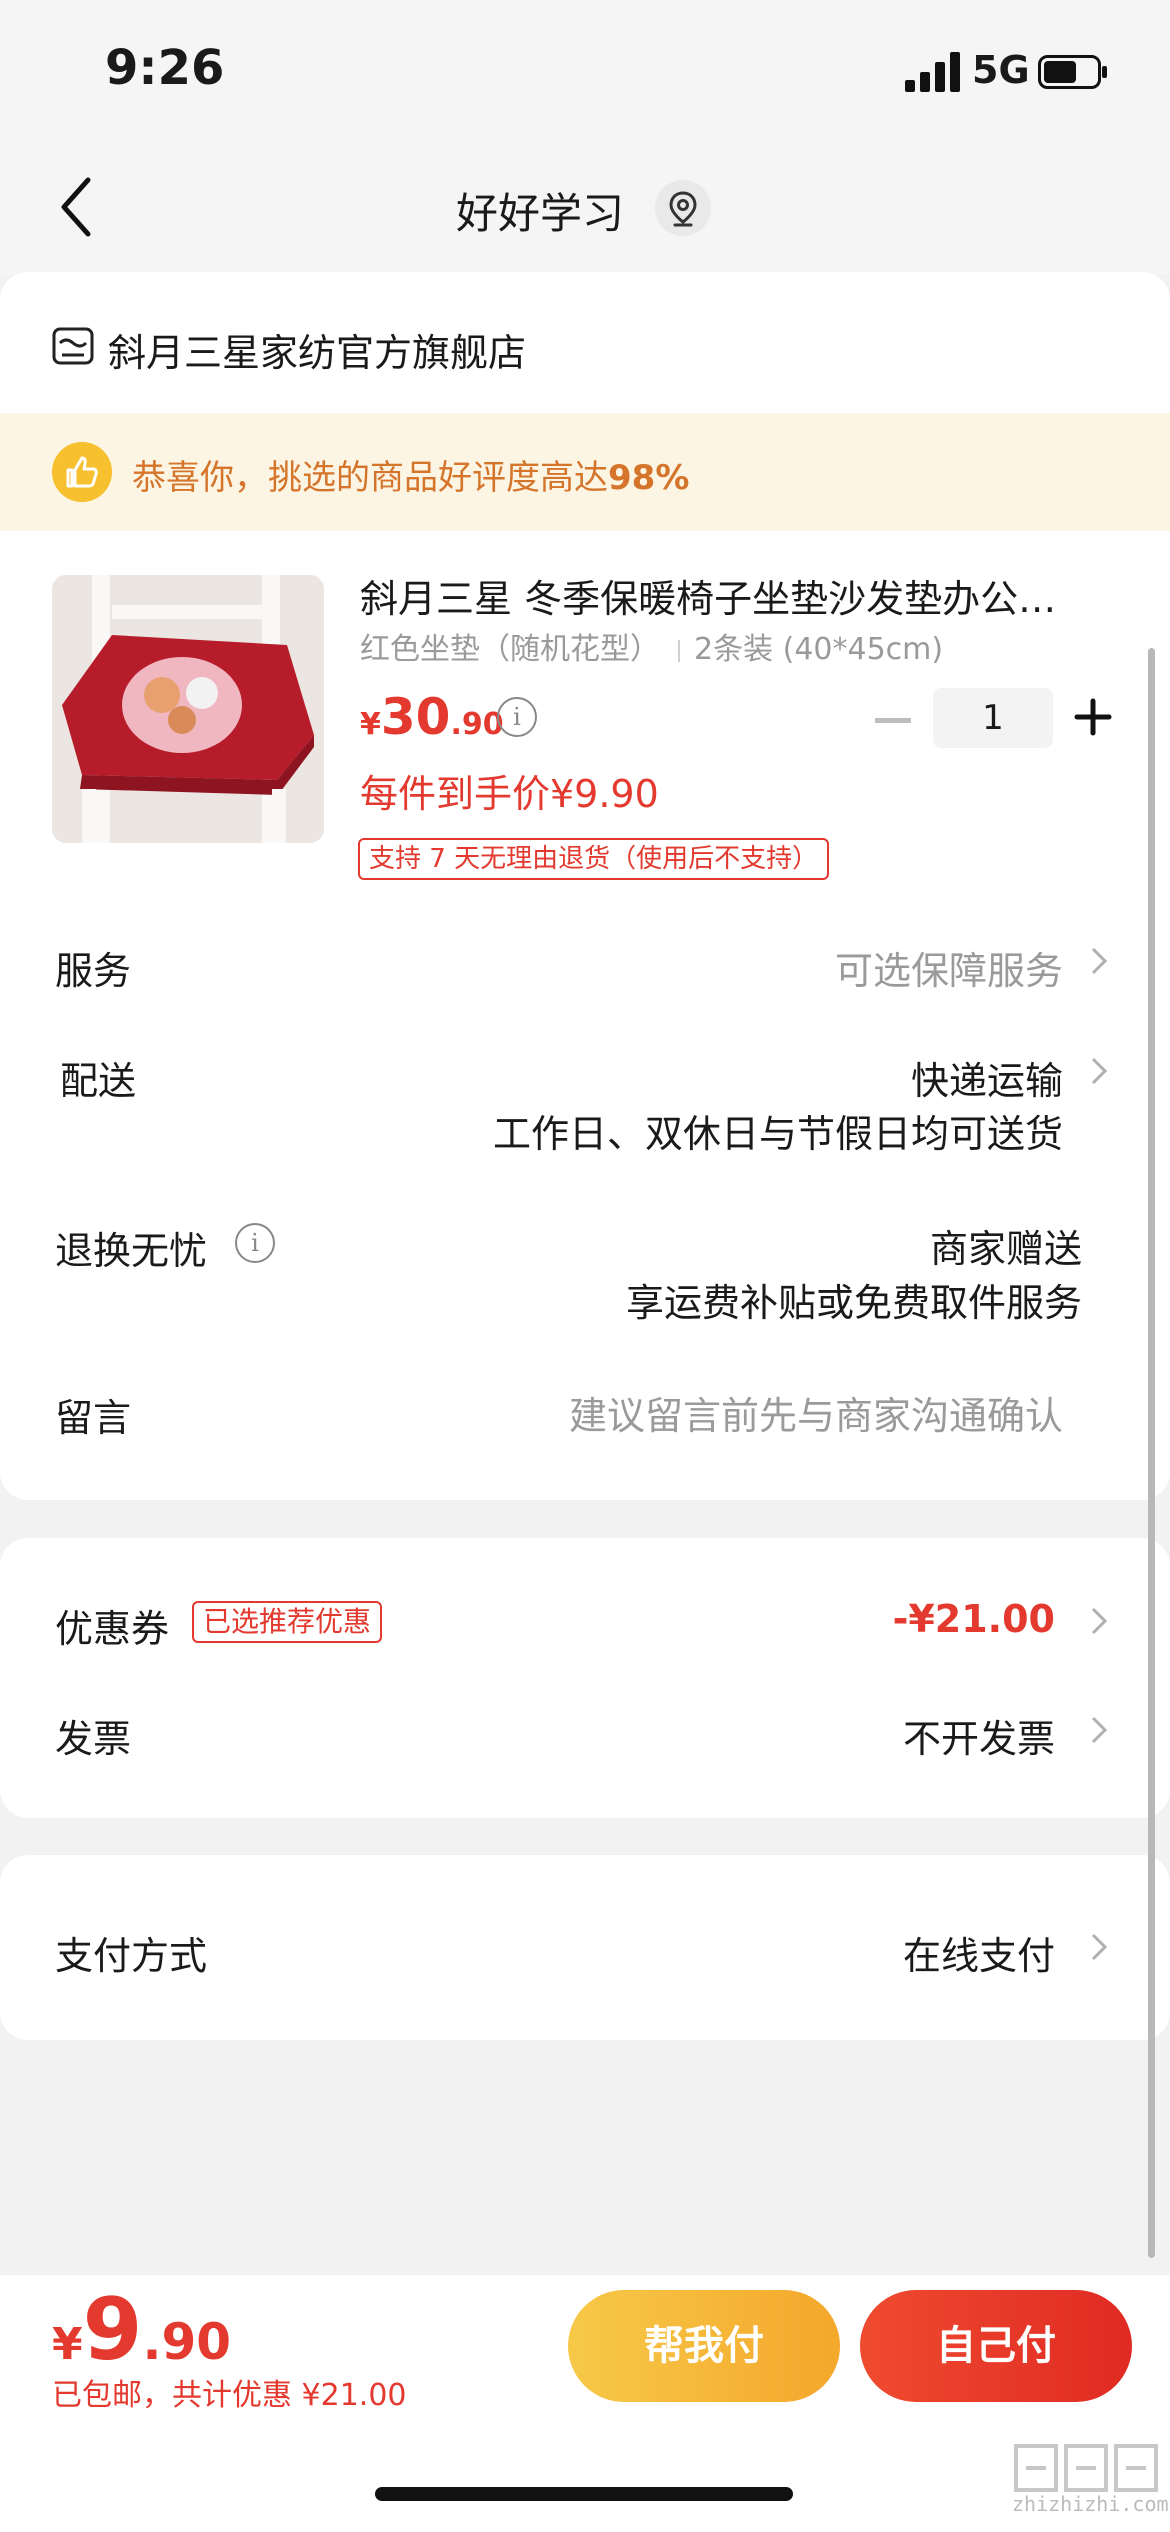 The height and width of the screenshot is (2532, 1170). What do you see at coordinates (517, 717) in the screenshot?
I see `price-info-icon: i` at bounding box center [517, 717].